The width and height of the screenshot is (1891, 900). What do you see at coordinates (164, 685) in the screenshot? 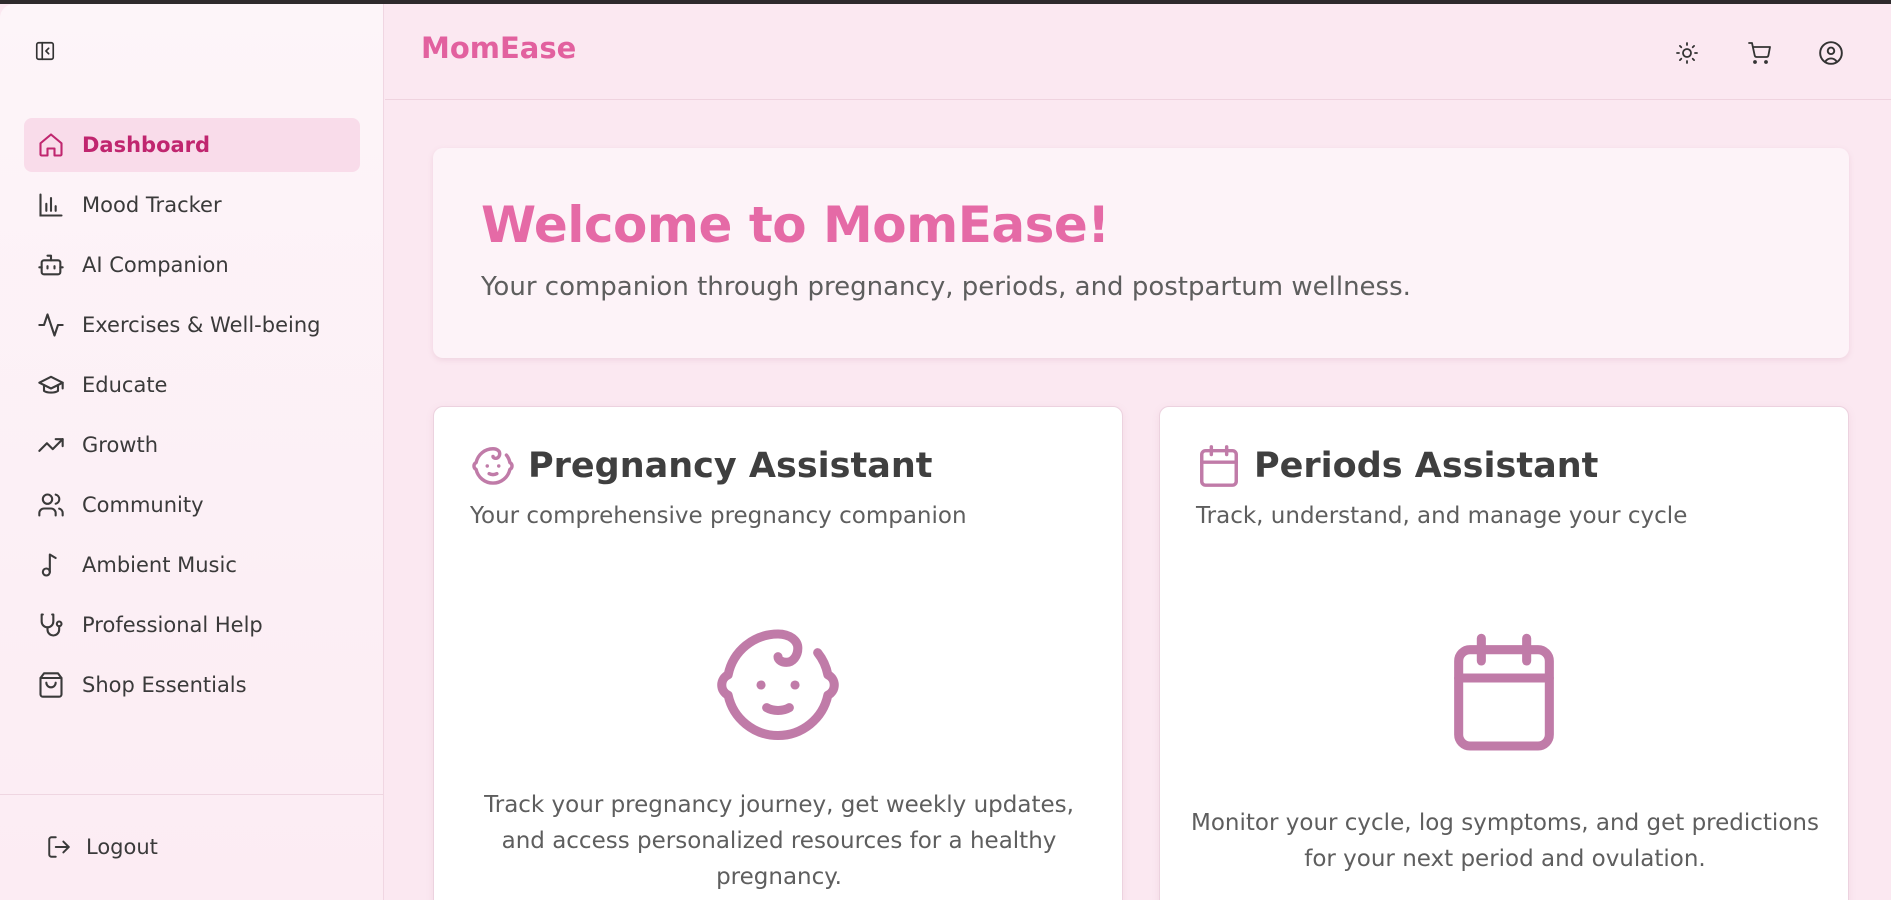
I see `sidebar-item-label: Shop Essentials` at bounding box center [164, 685].